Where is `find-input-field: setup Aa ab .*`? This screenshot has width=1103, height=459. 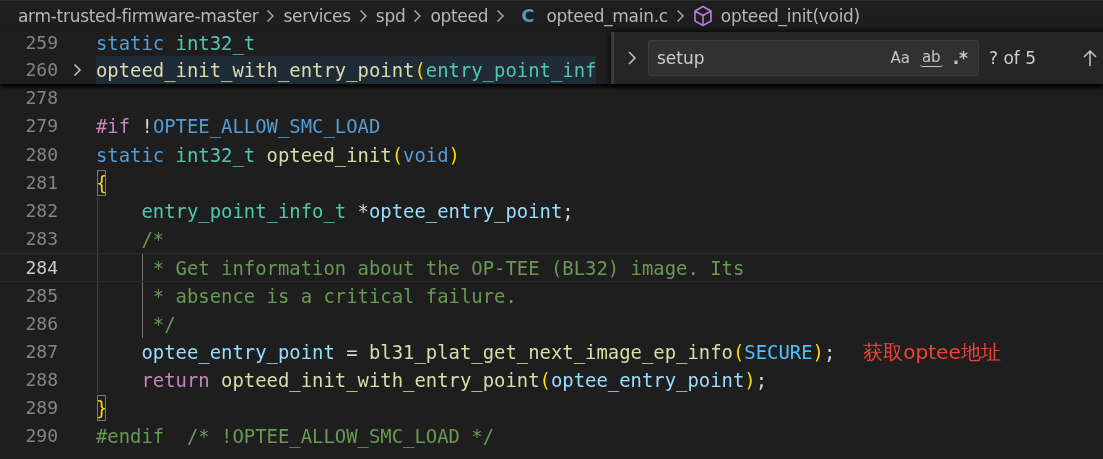
find-input-field: setup Aa ab .* is located at coordinates (813, 58).